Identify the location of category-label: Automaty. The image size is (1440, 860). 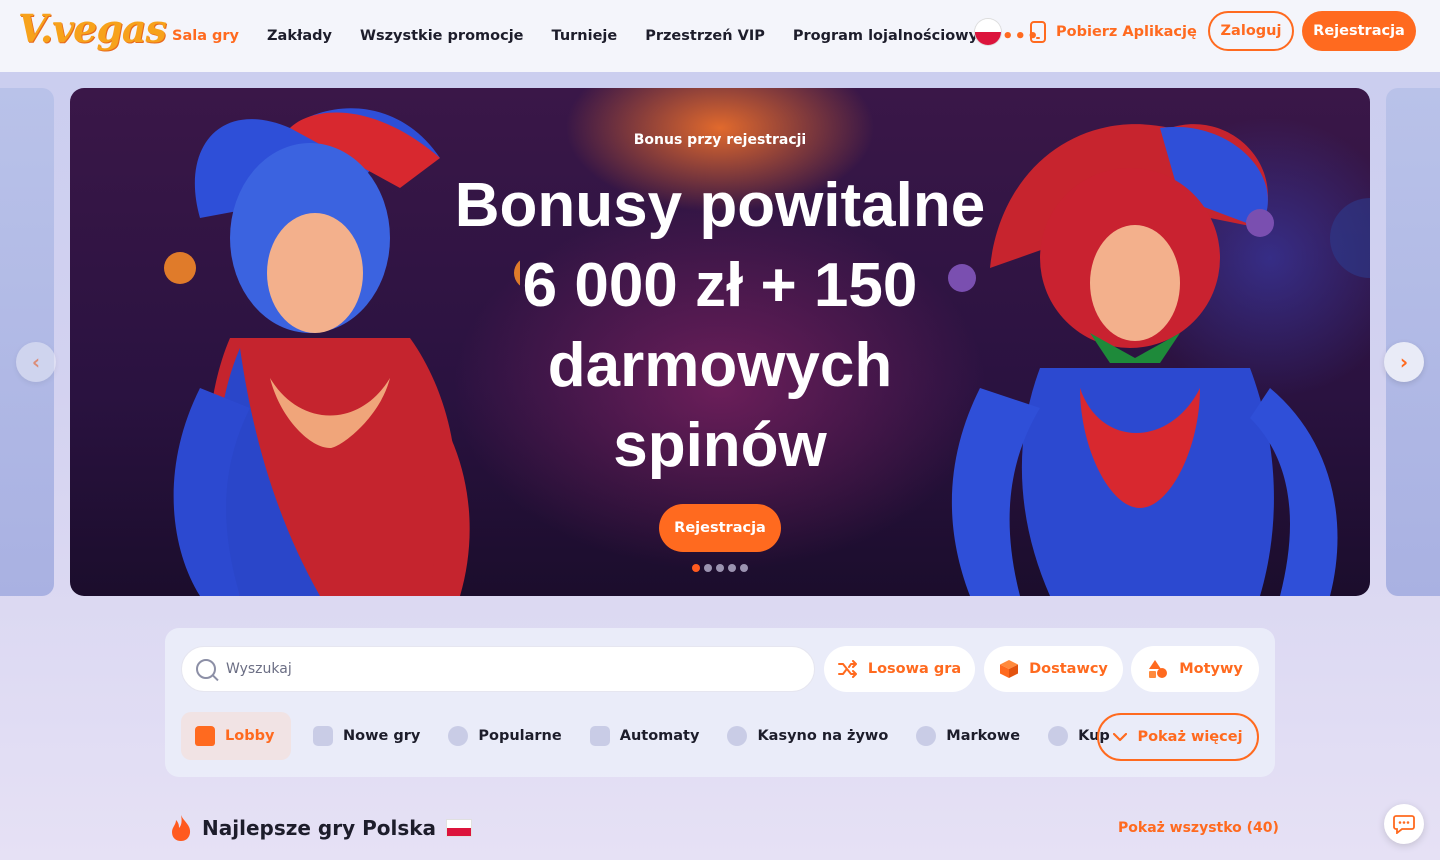
(659, 736).